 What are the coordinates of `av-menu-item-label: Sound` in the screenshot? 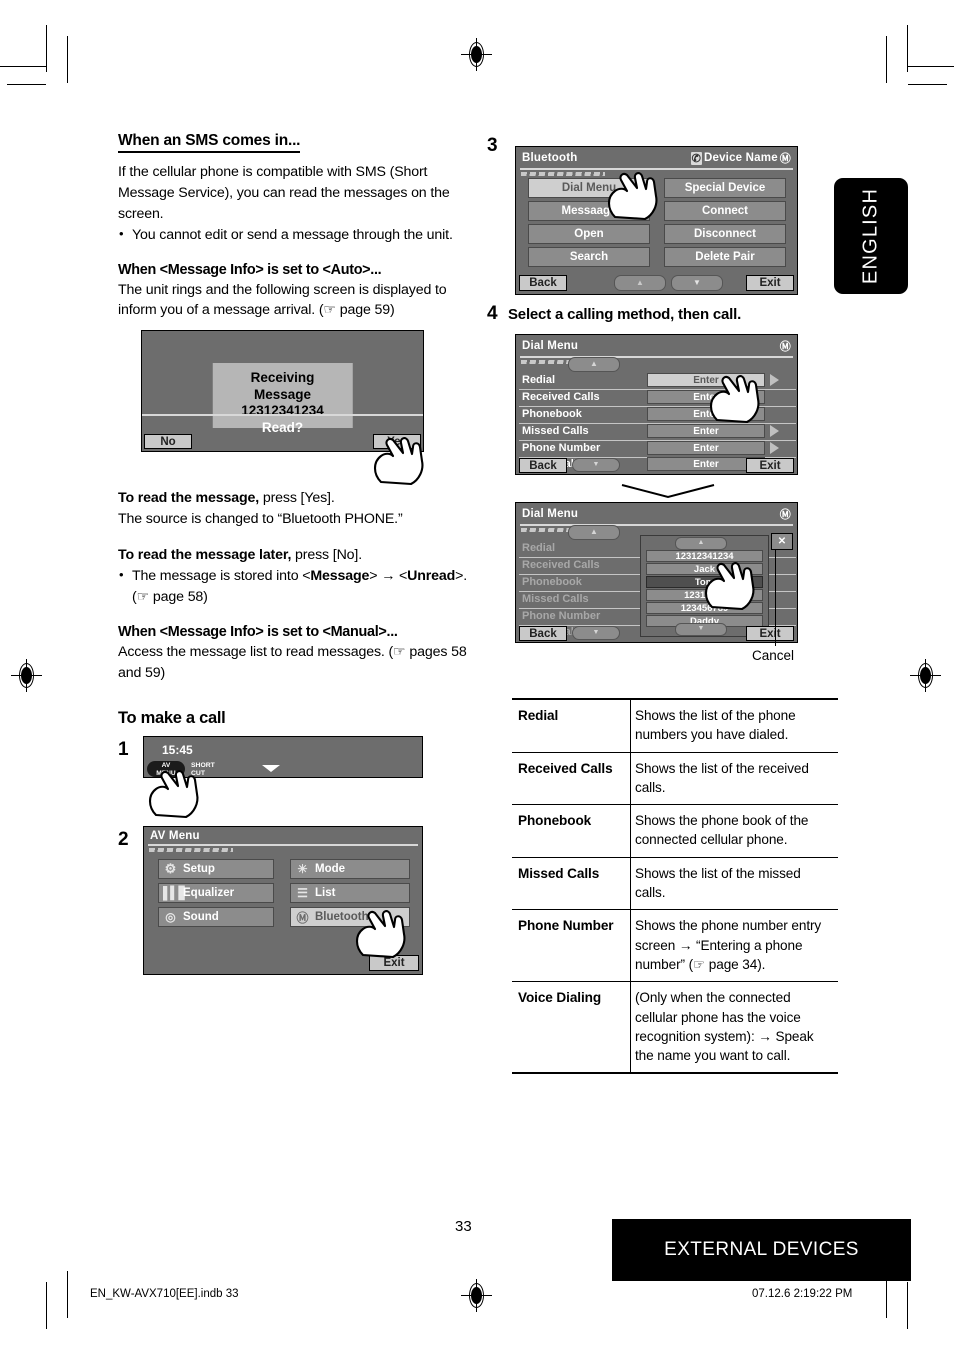 It's located at (201, 917).